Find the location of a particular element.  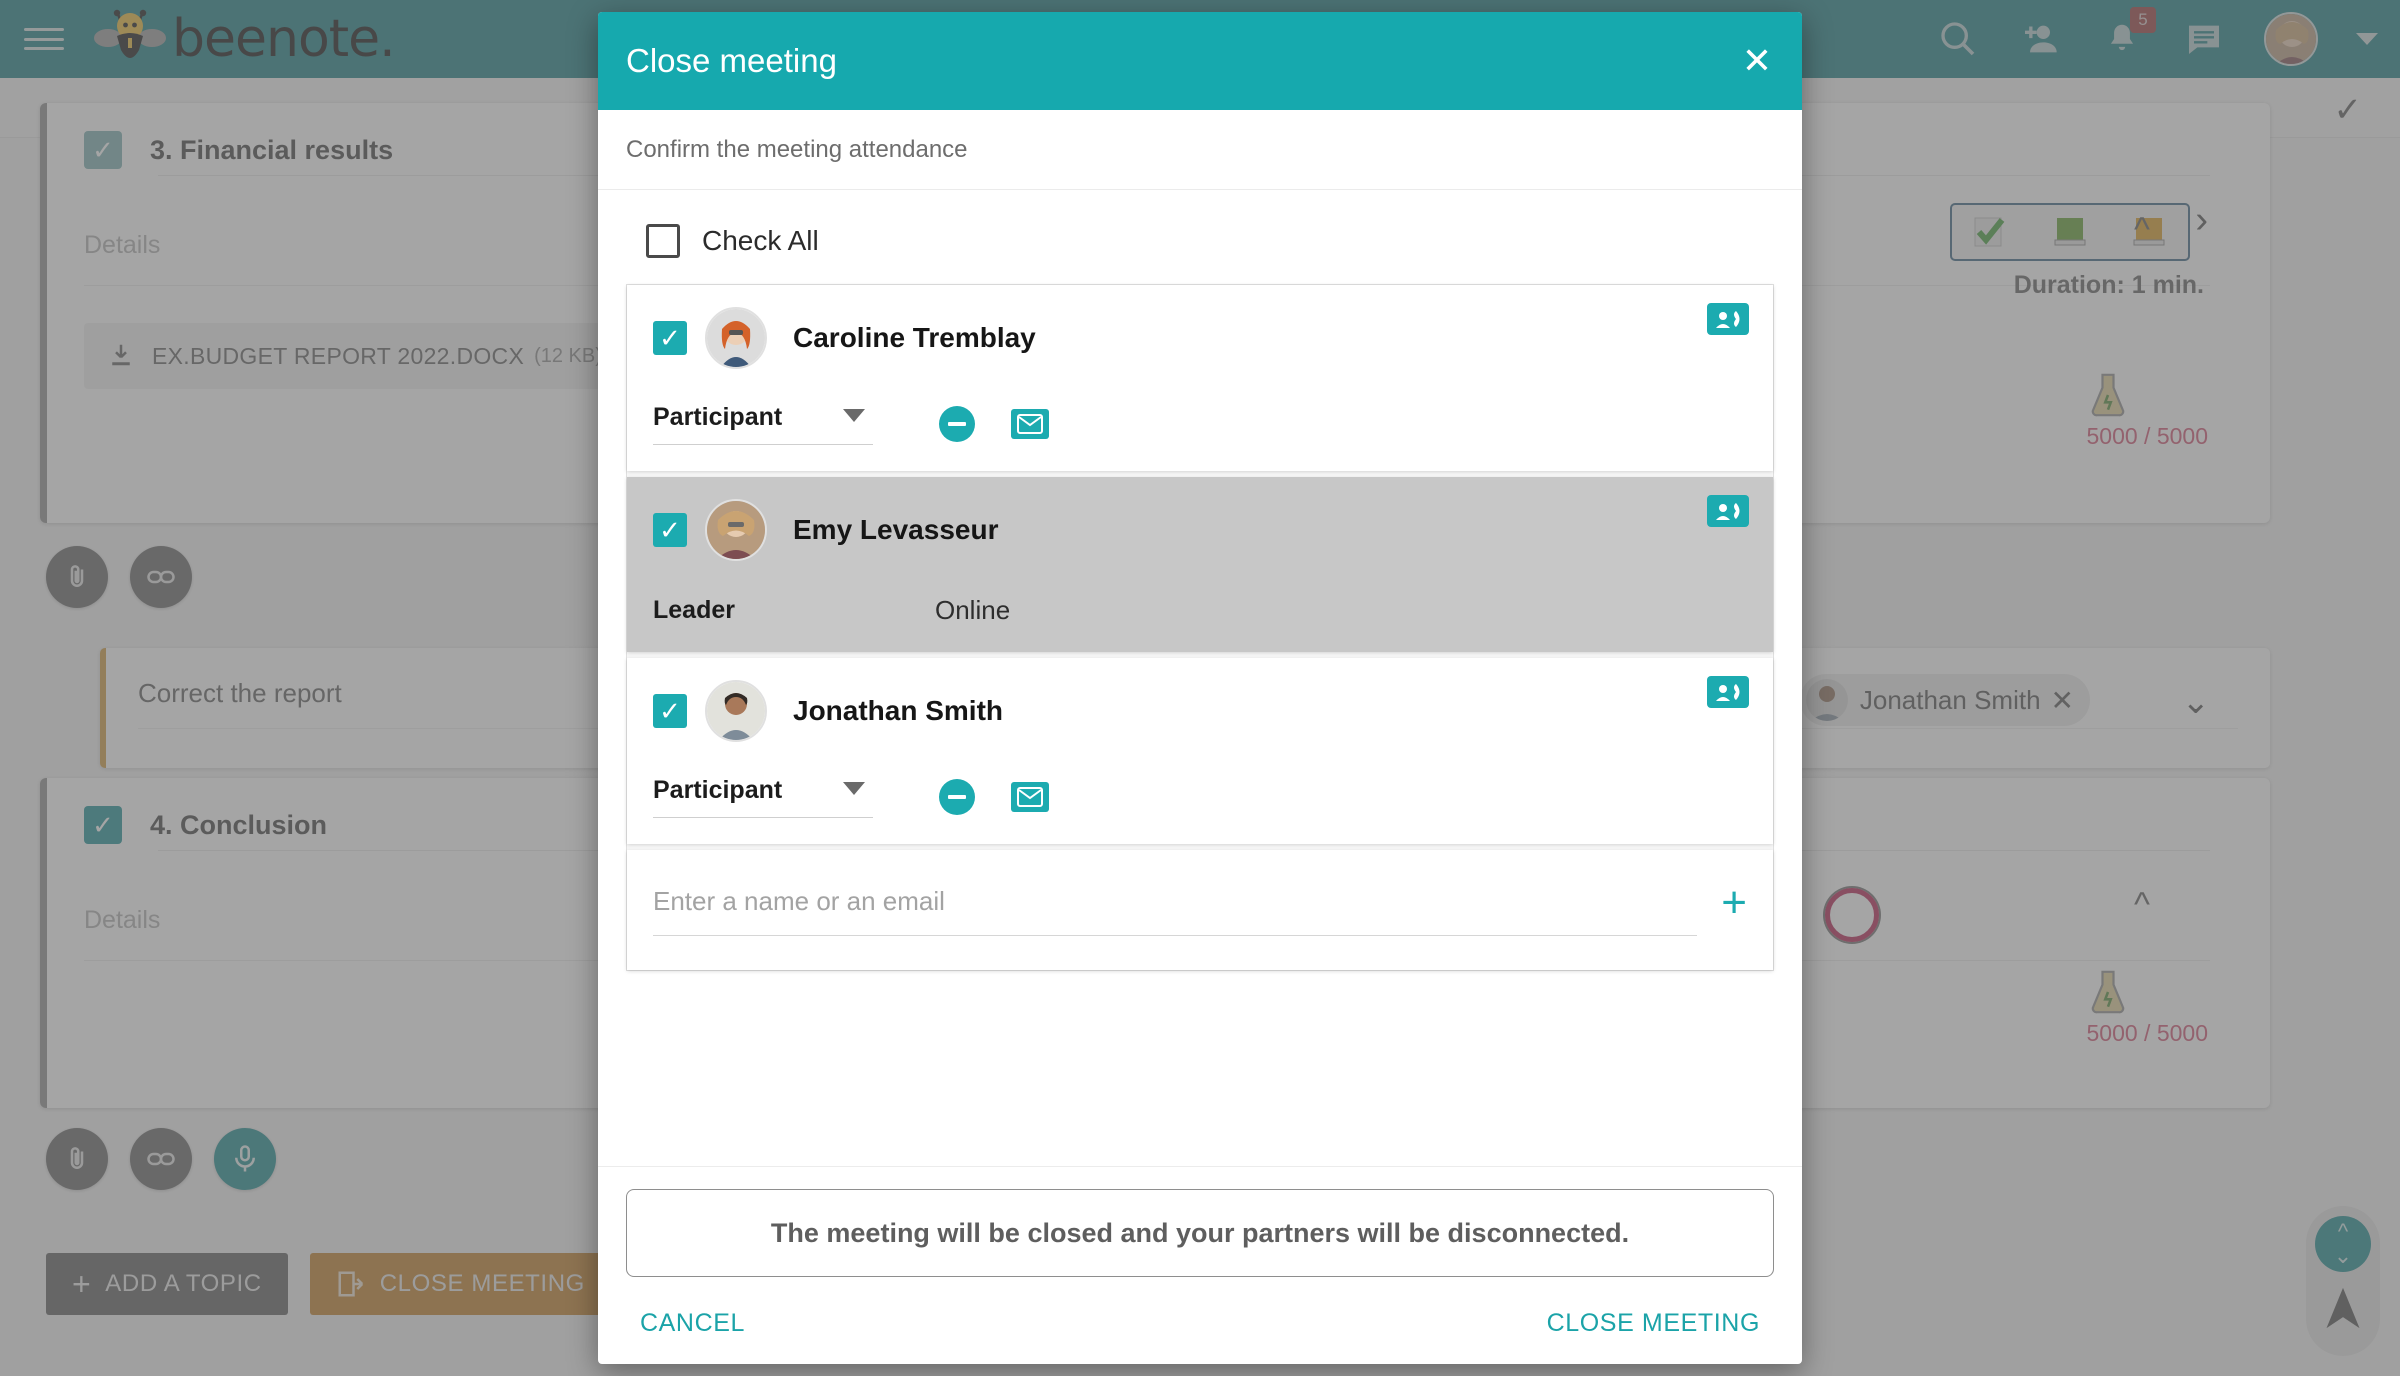

participant-top-row: ✓ Emy Levasseur is located at coordinates (1201, 528).